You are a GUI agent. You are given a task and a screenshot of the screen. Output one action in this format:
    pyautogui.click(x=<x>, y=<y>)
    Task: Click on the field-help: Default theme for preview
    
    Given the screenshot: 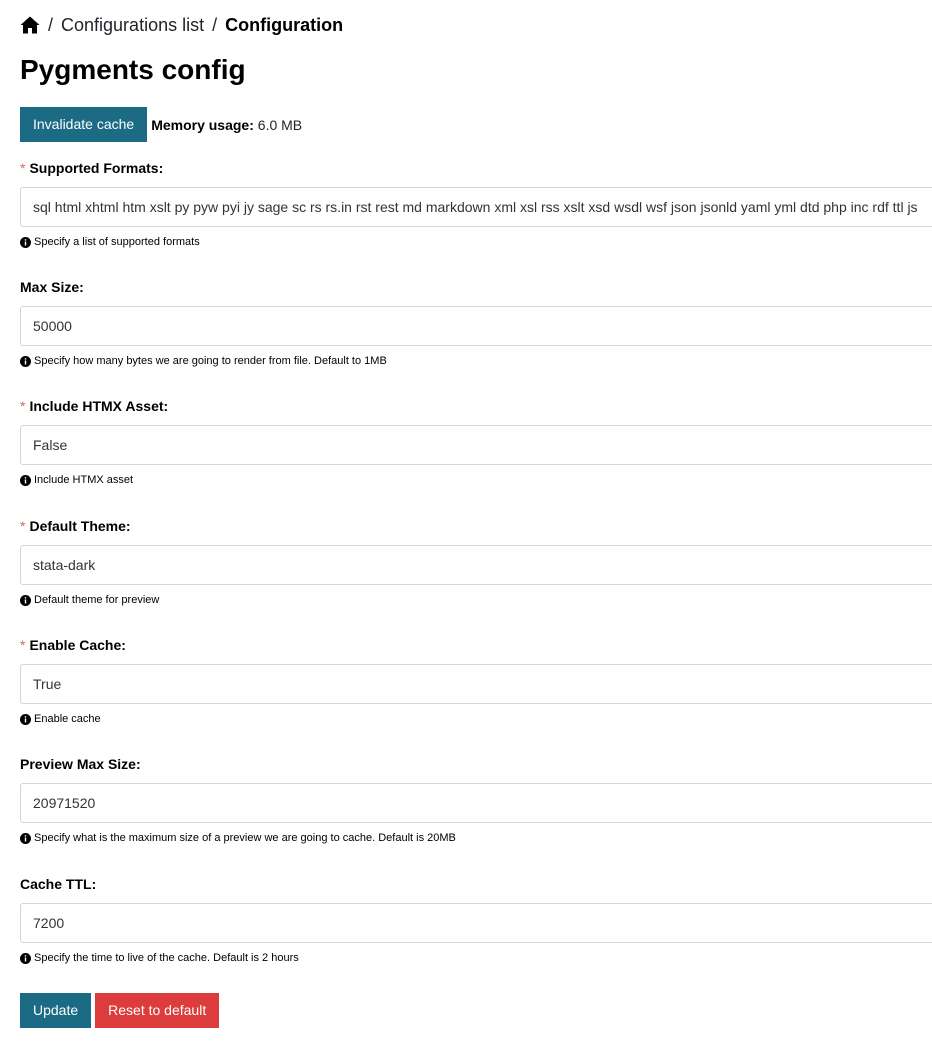 What is the action you would take?
    pyautogui.click(x=89, y=600)
    